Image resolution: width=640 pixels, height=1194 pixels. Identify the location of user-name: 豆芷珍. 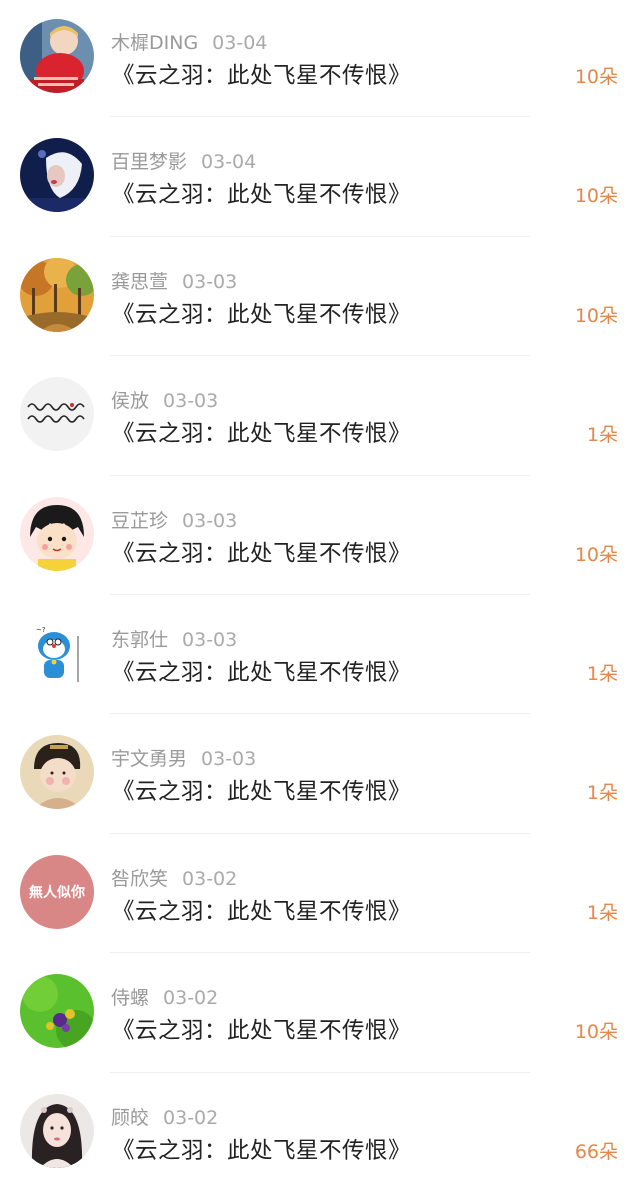
(140, 520).